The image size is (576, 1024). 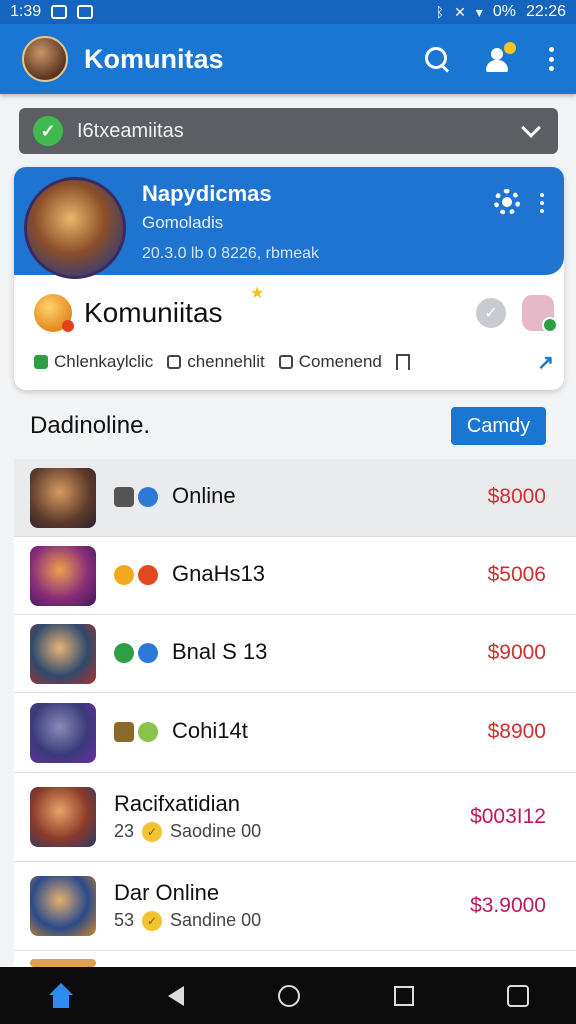 What do you see at coordinates (285, 362) in the screenshot?
I see `comment-icon` at bounding box center [285, 362].